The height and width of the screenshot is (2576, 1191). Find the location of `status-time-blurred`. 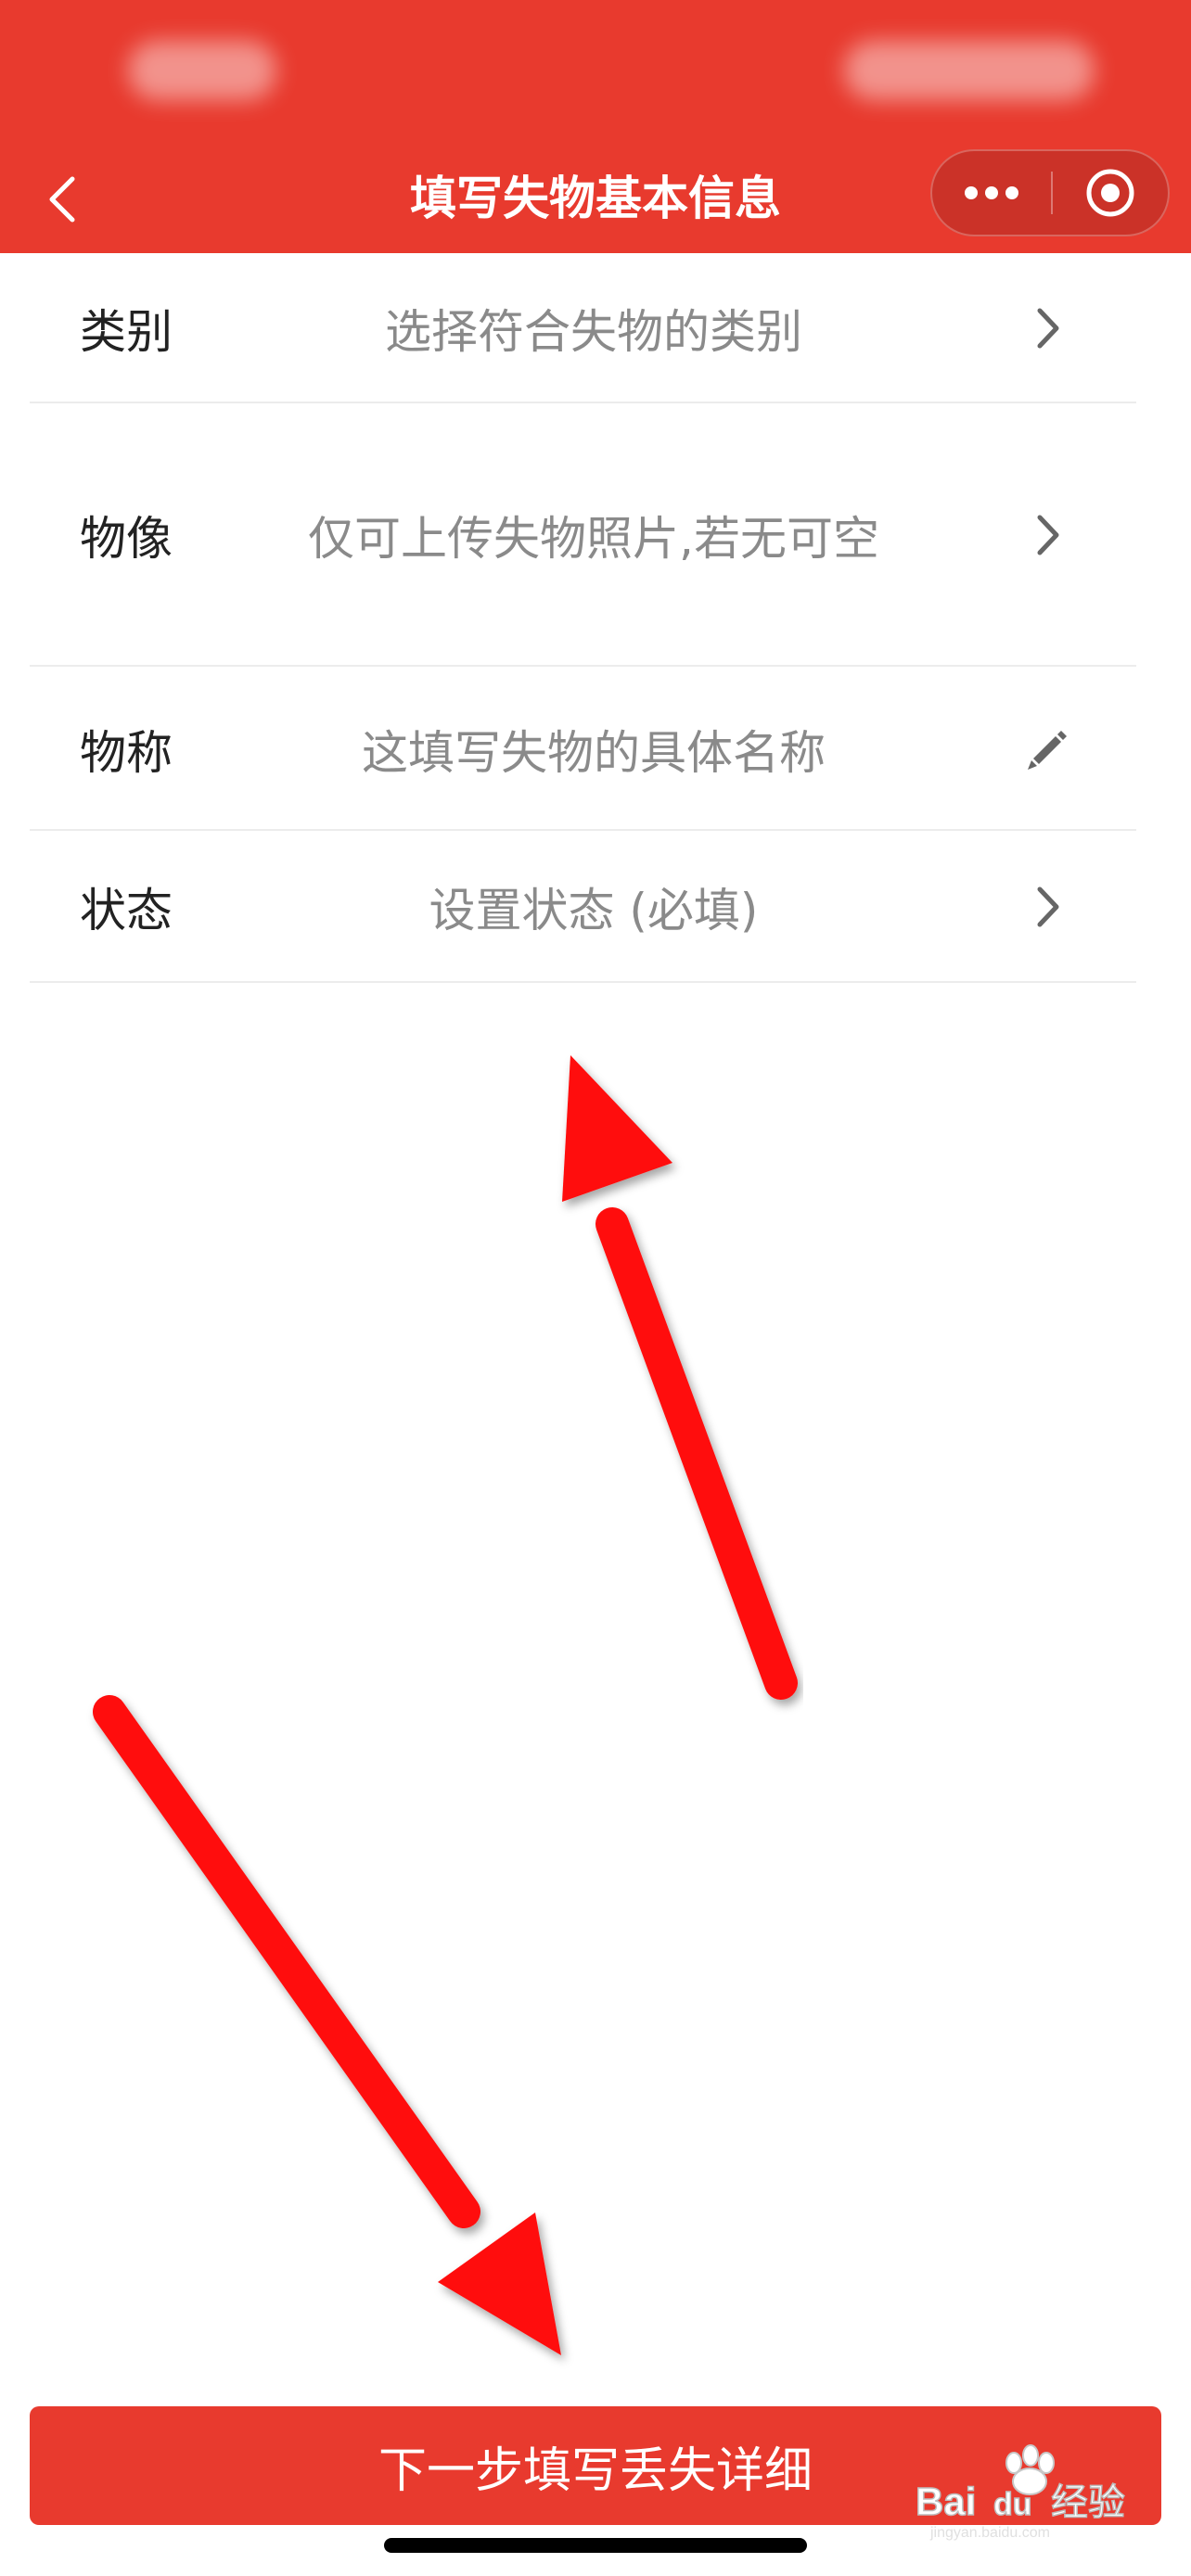

status-time-blurred is located at coordinates (202, 71).